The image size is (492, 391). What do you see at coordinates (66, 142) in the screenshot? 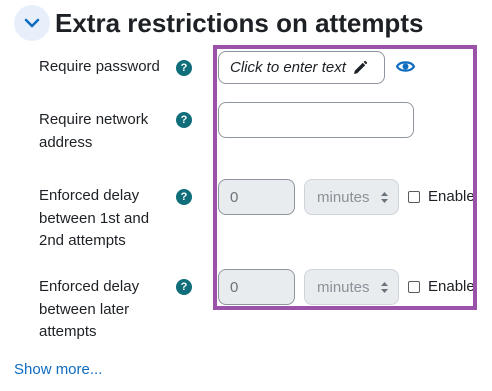
I see `label-line: address` at bounding box center [66, 142].